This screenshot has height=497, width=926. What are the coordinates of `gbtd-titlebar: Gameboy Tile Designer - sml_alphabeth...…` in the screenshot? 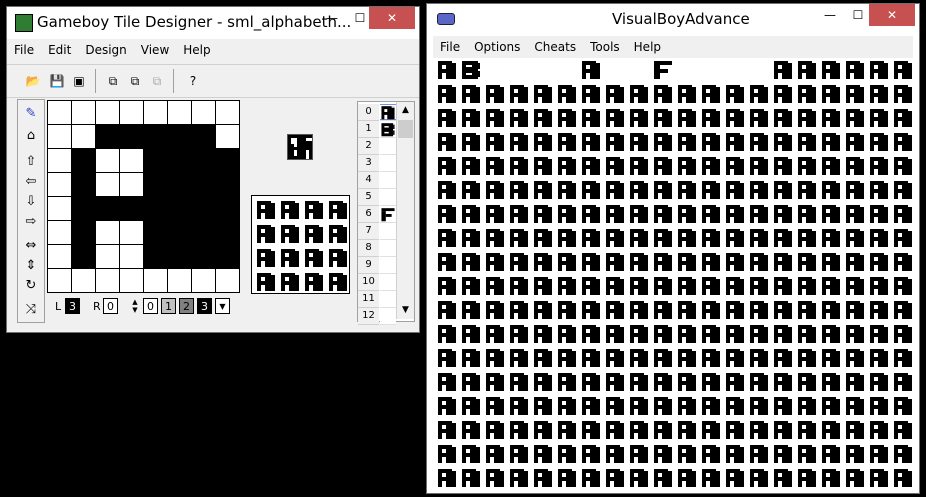 It's located at (213, 23).